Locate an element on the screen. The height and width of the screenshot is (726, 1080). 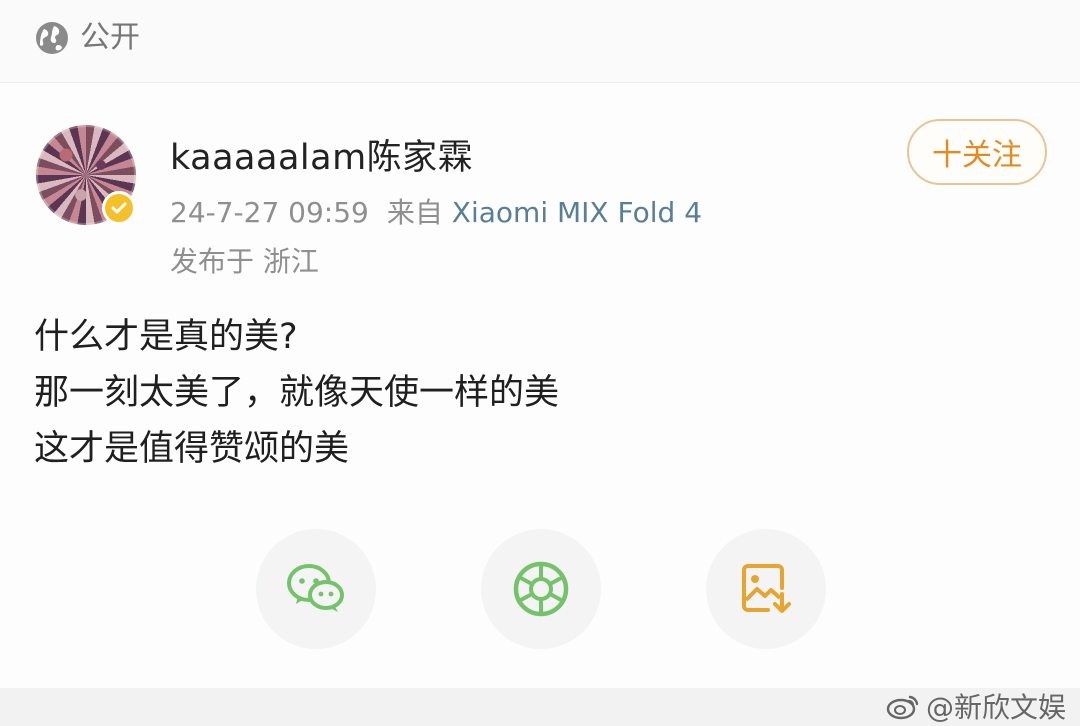
post-timestamp: 24-7-27 09:59 is located at coordinates (269, 212).